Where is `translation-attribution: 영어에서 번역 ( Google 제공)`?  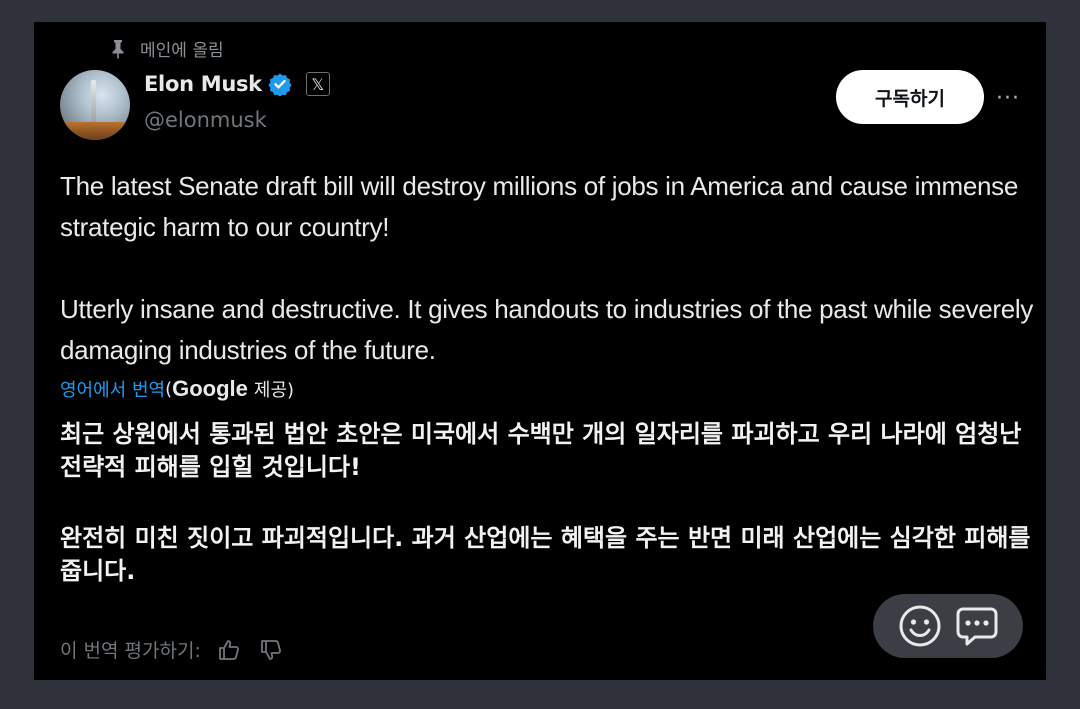 translation-attribution: 영어에서 번역 ( Google 제공) is located at coordinates (177, 389).